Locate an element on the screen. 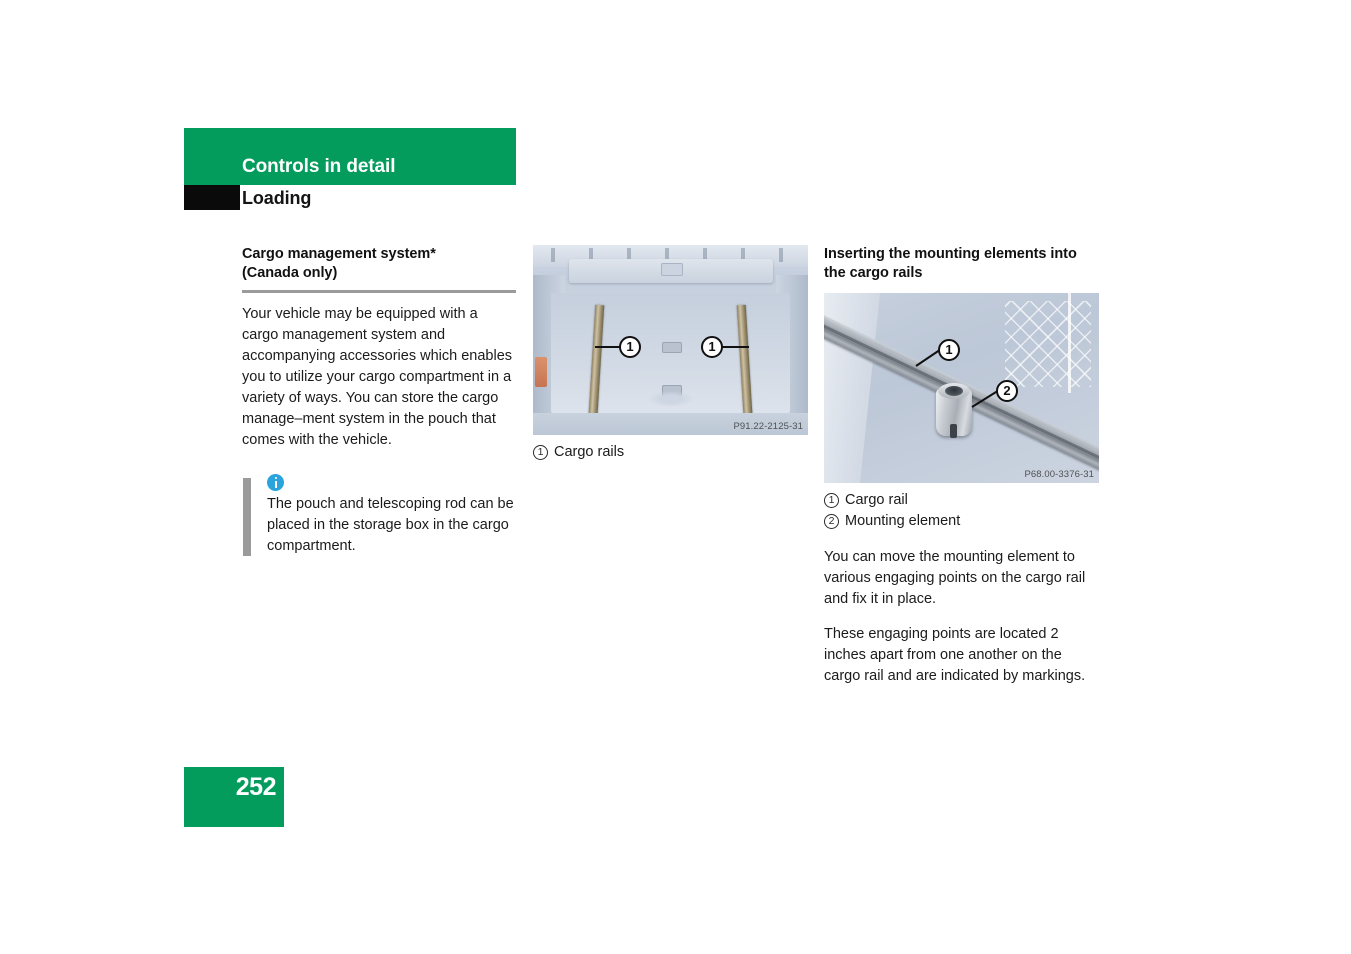  legend-item: 2 Mounting element is located at coordinates (961, 521).